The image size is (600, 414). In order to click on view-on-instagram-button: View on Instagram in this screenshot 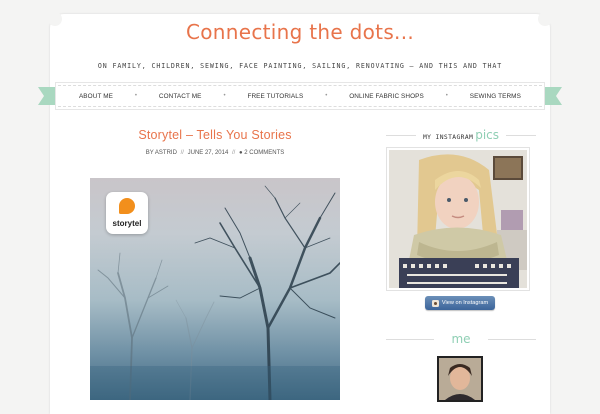, I will do `click(460, 303)`.